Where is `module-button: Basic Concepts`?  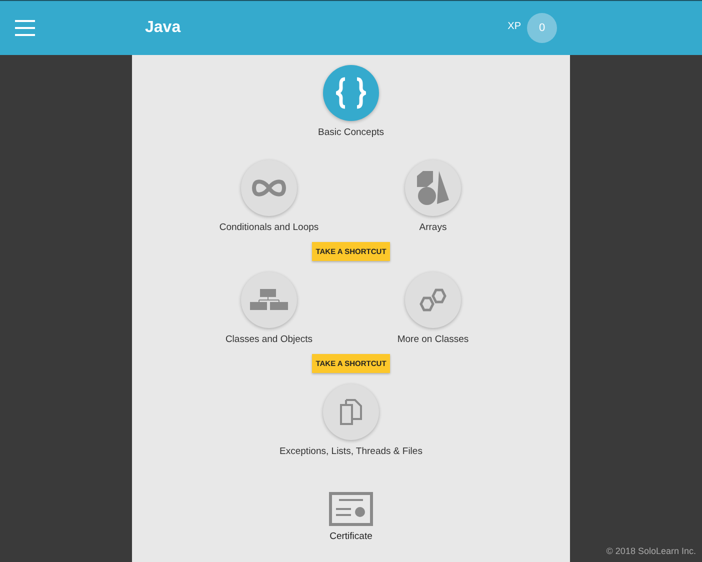
module-button: Basic Concepts is located at coordinates (351, 101).